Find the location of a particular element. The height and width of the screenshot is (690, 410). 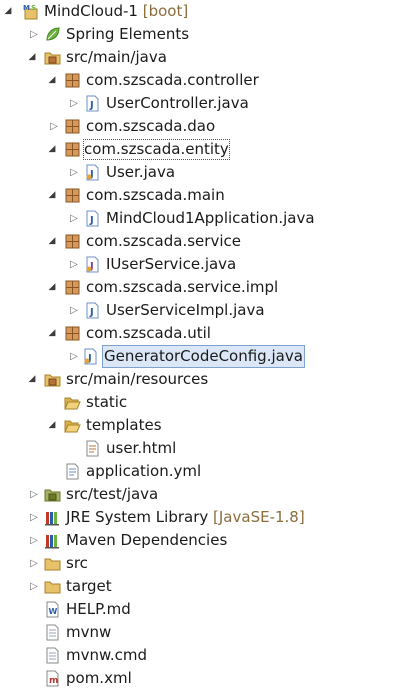

tree-label: src/test/java is located at coordinates (112, 494).